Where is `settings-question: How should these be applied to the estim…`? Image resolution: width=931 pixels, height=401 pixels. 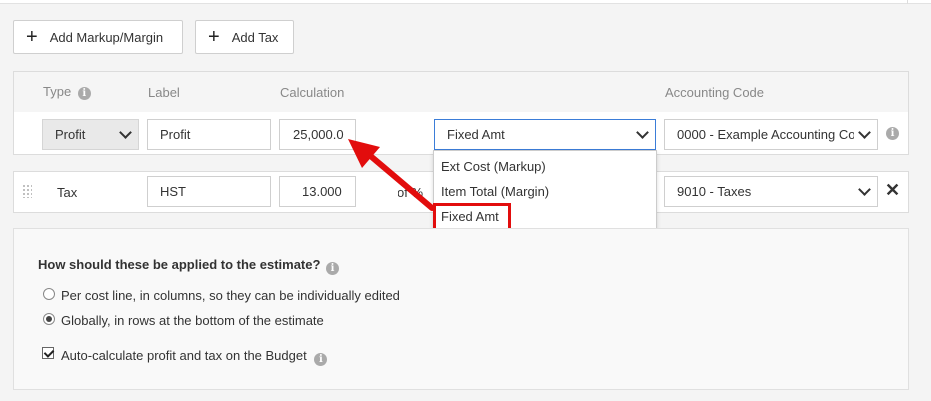 settings-question: How should these be applied to the estim… is located at coordinates (189, 266).